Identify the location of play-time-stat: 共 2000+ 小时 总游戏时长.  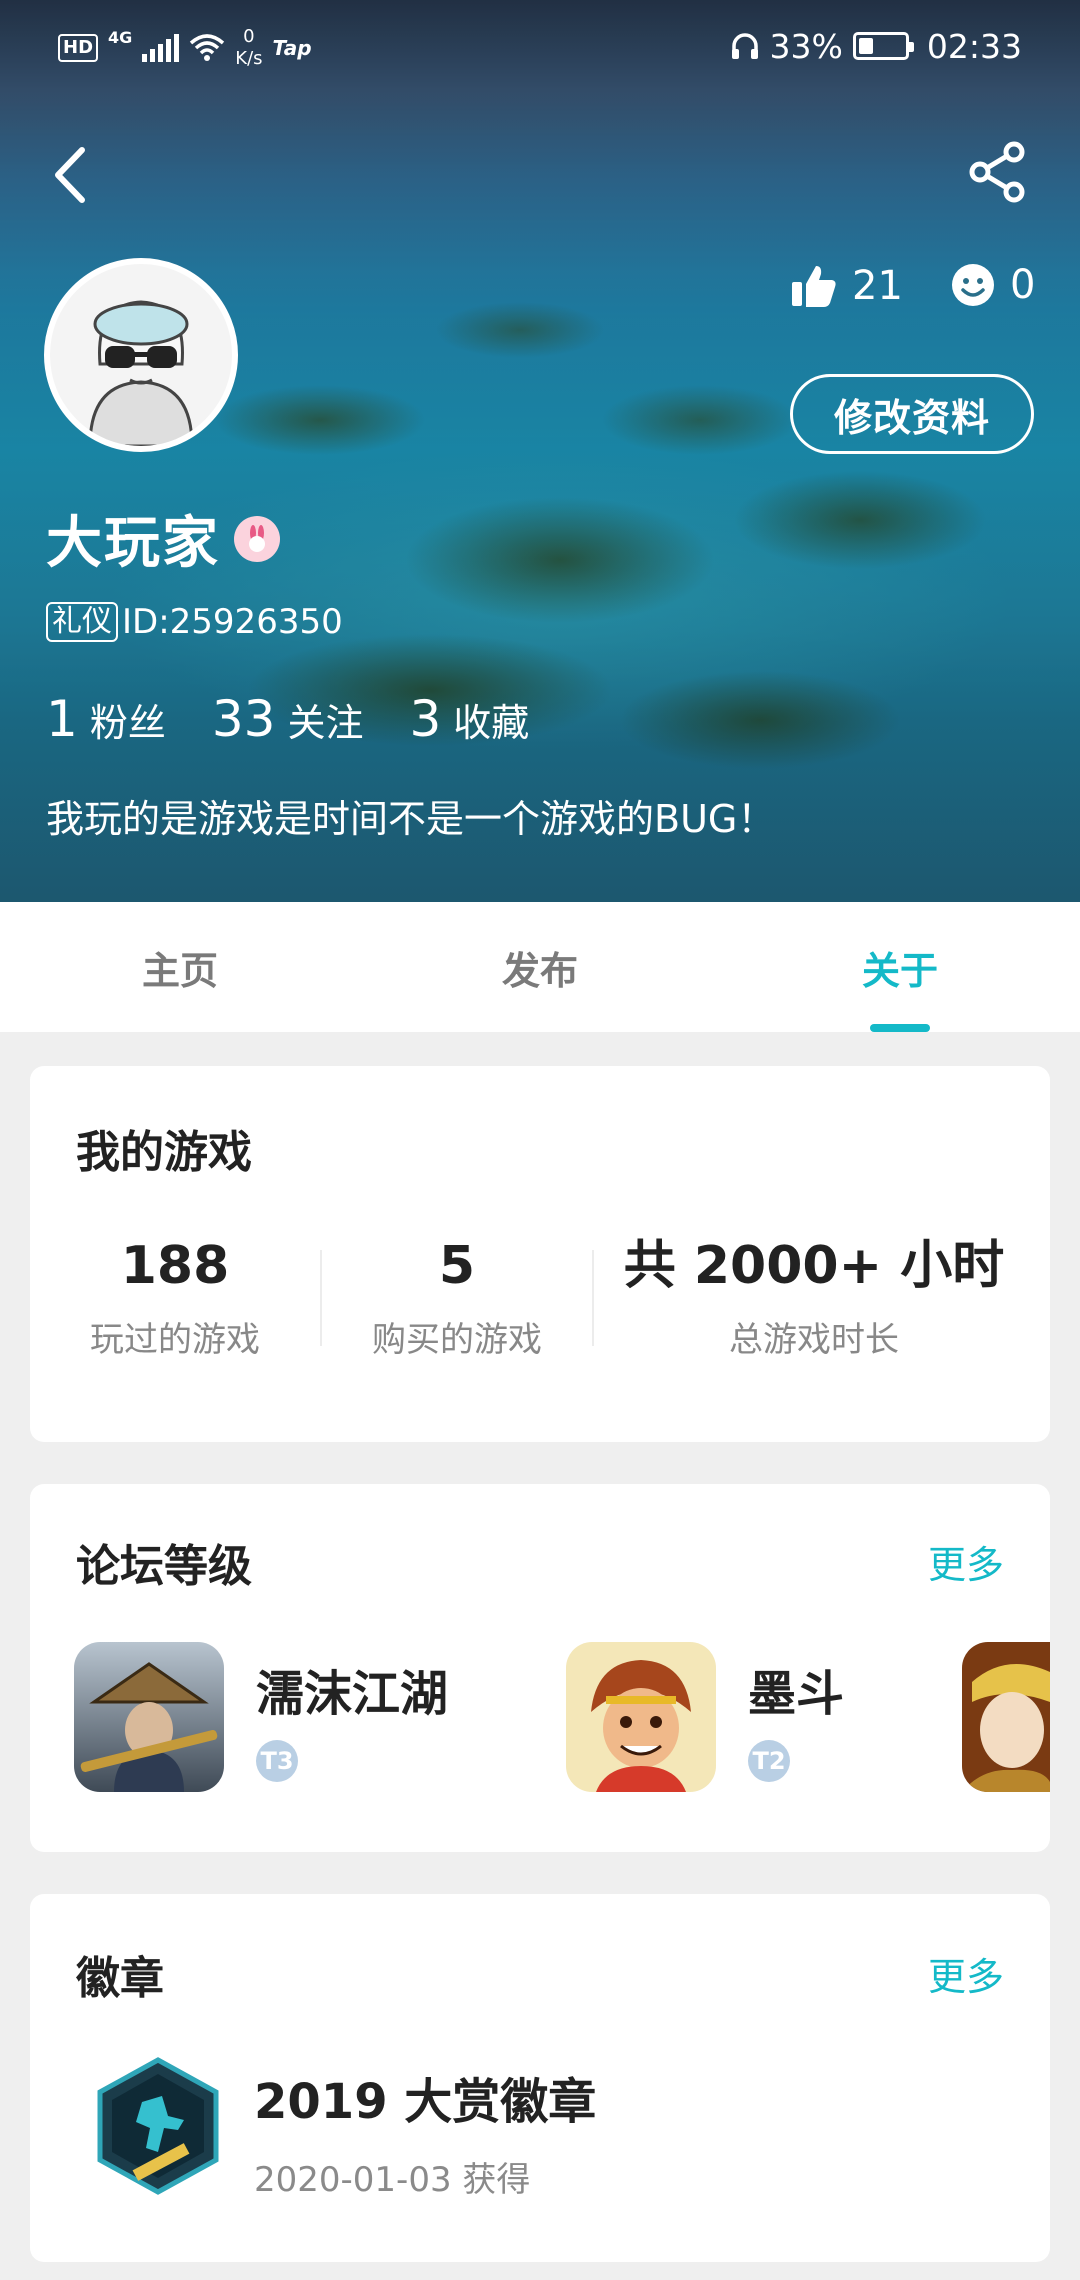
(814, 1297).